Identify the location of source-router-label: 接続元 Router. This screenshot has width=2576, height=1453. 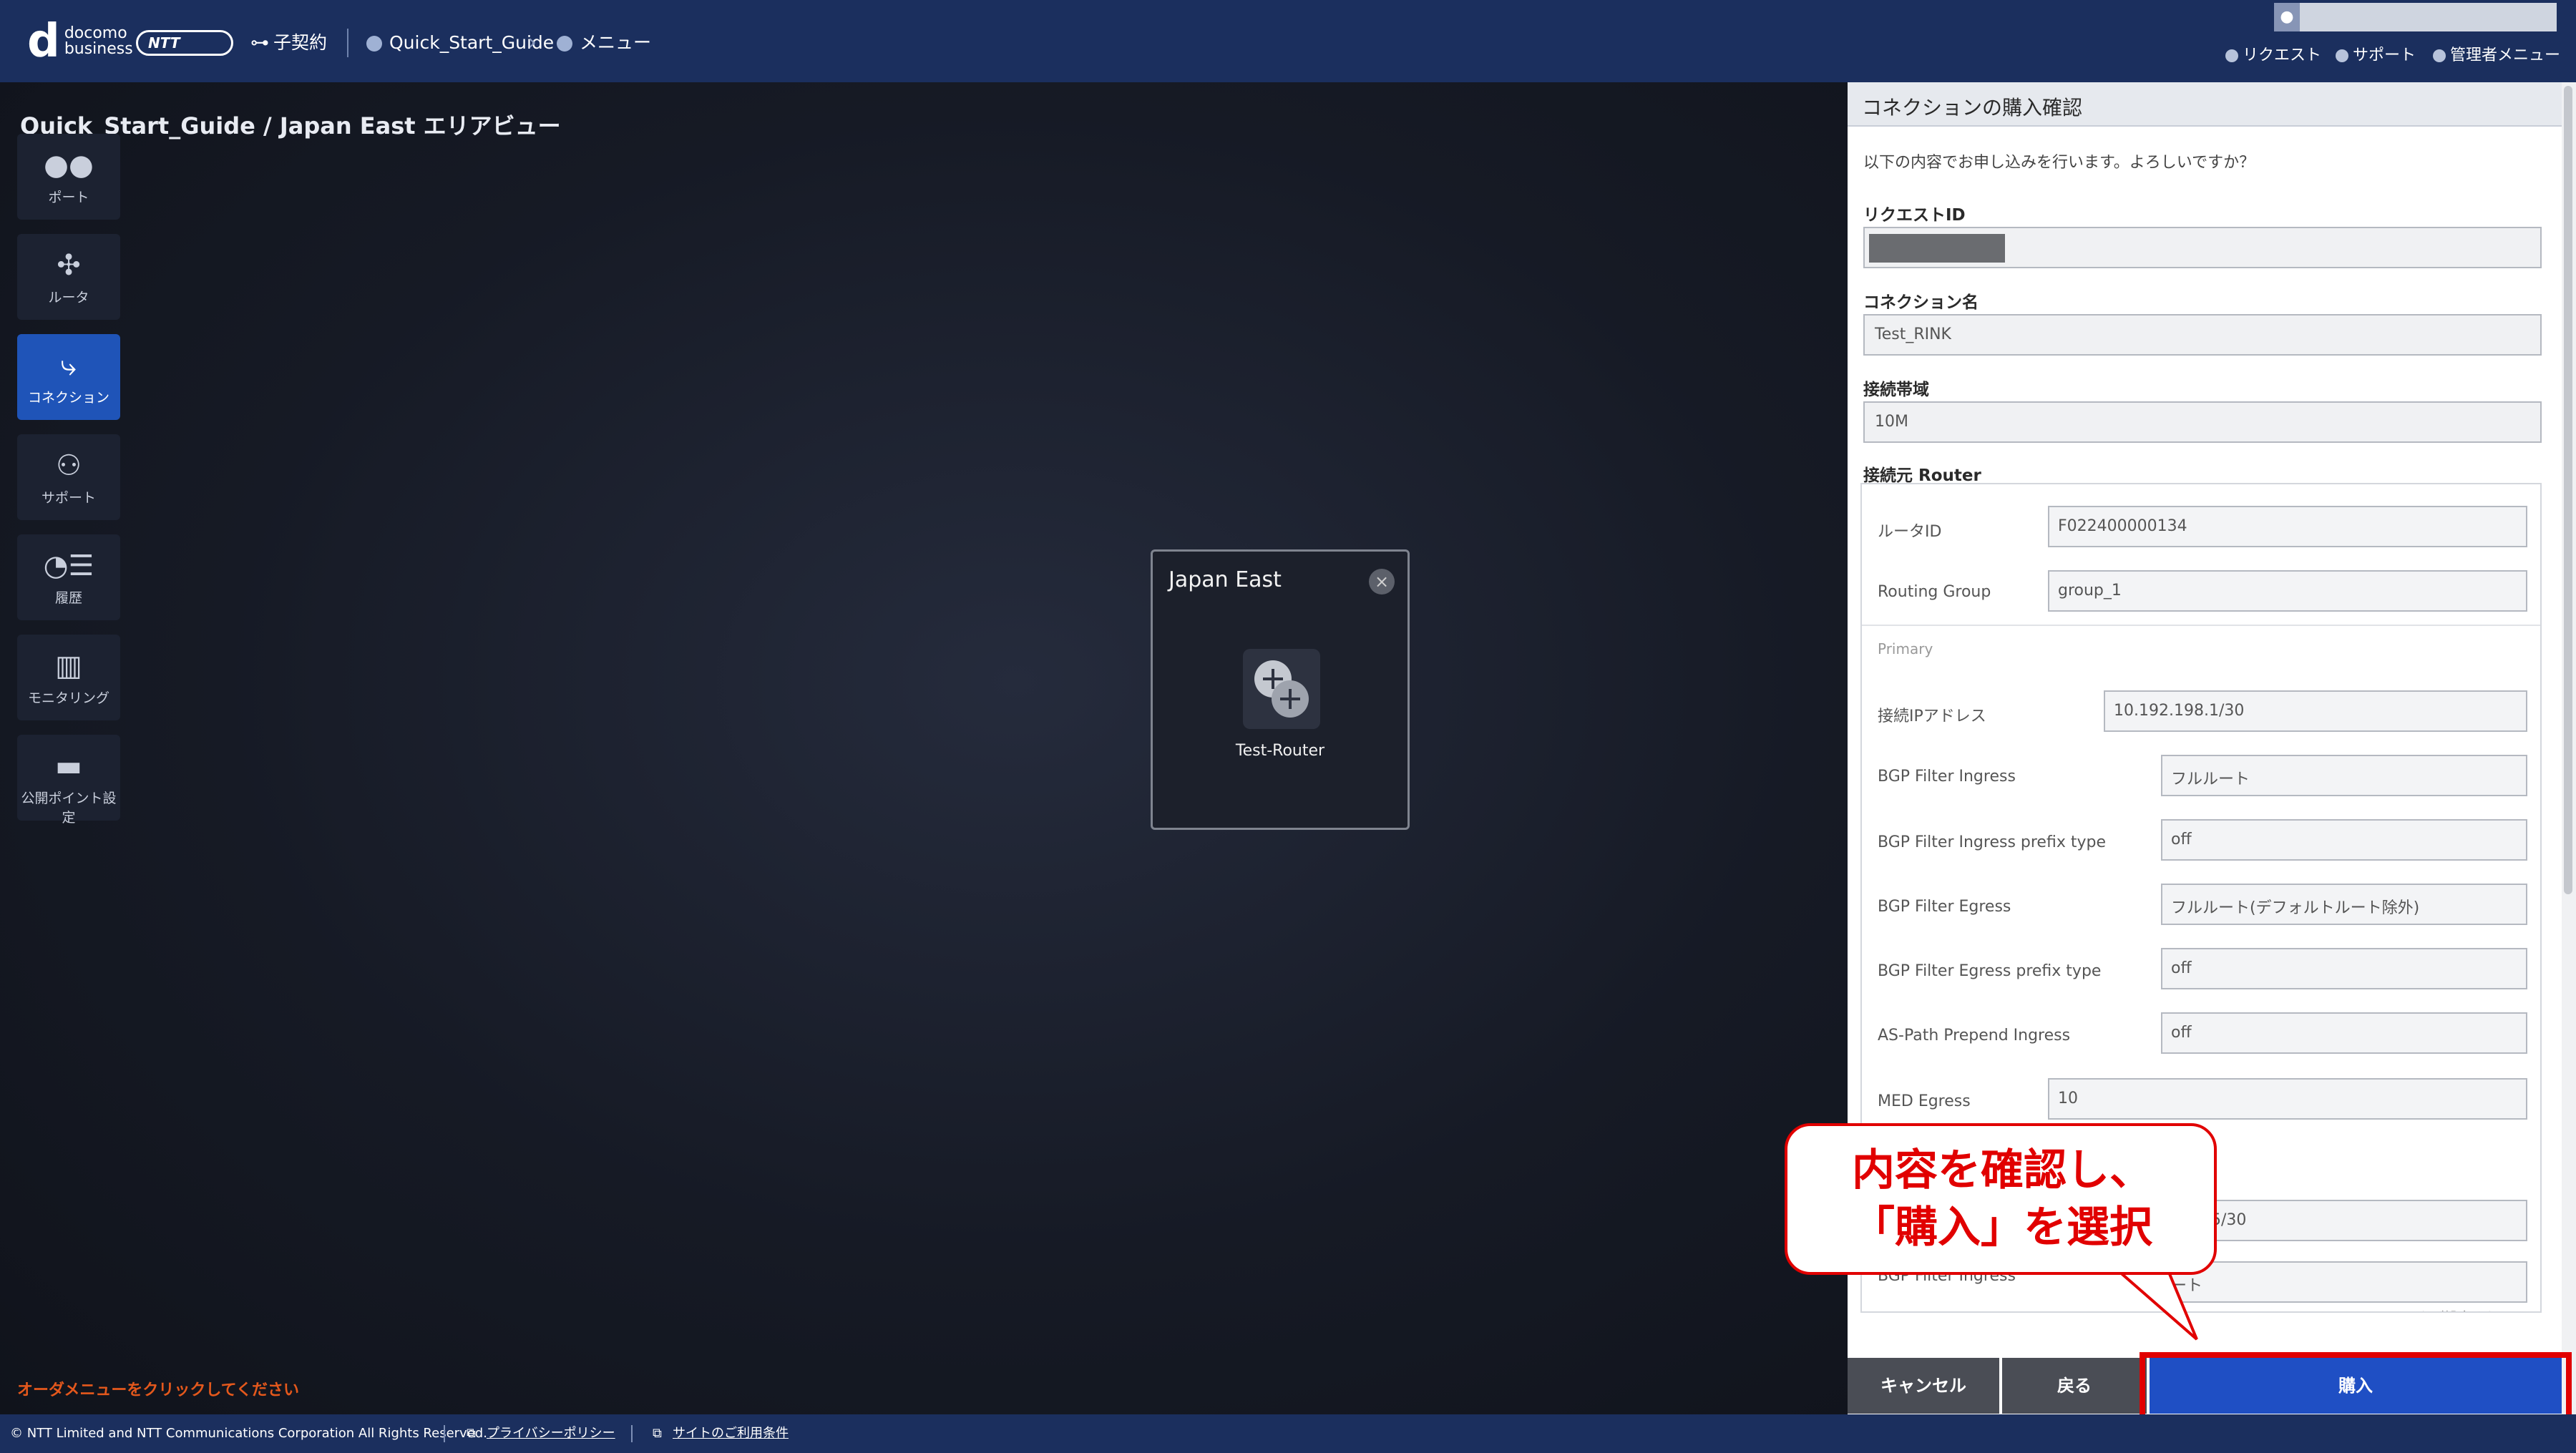
(1922, 476).